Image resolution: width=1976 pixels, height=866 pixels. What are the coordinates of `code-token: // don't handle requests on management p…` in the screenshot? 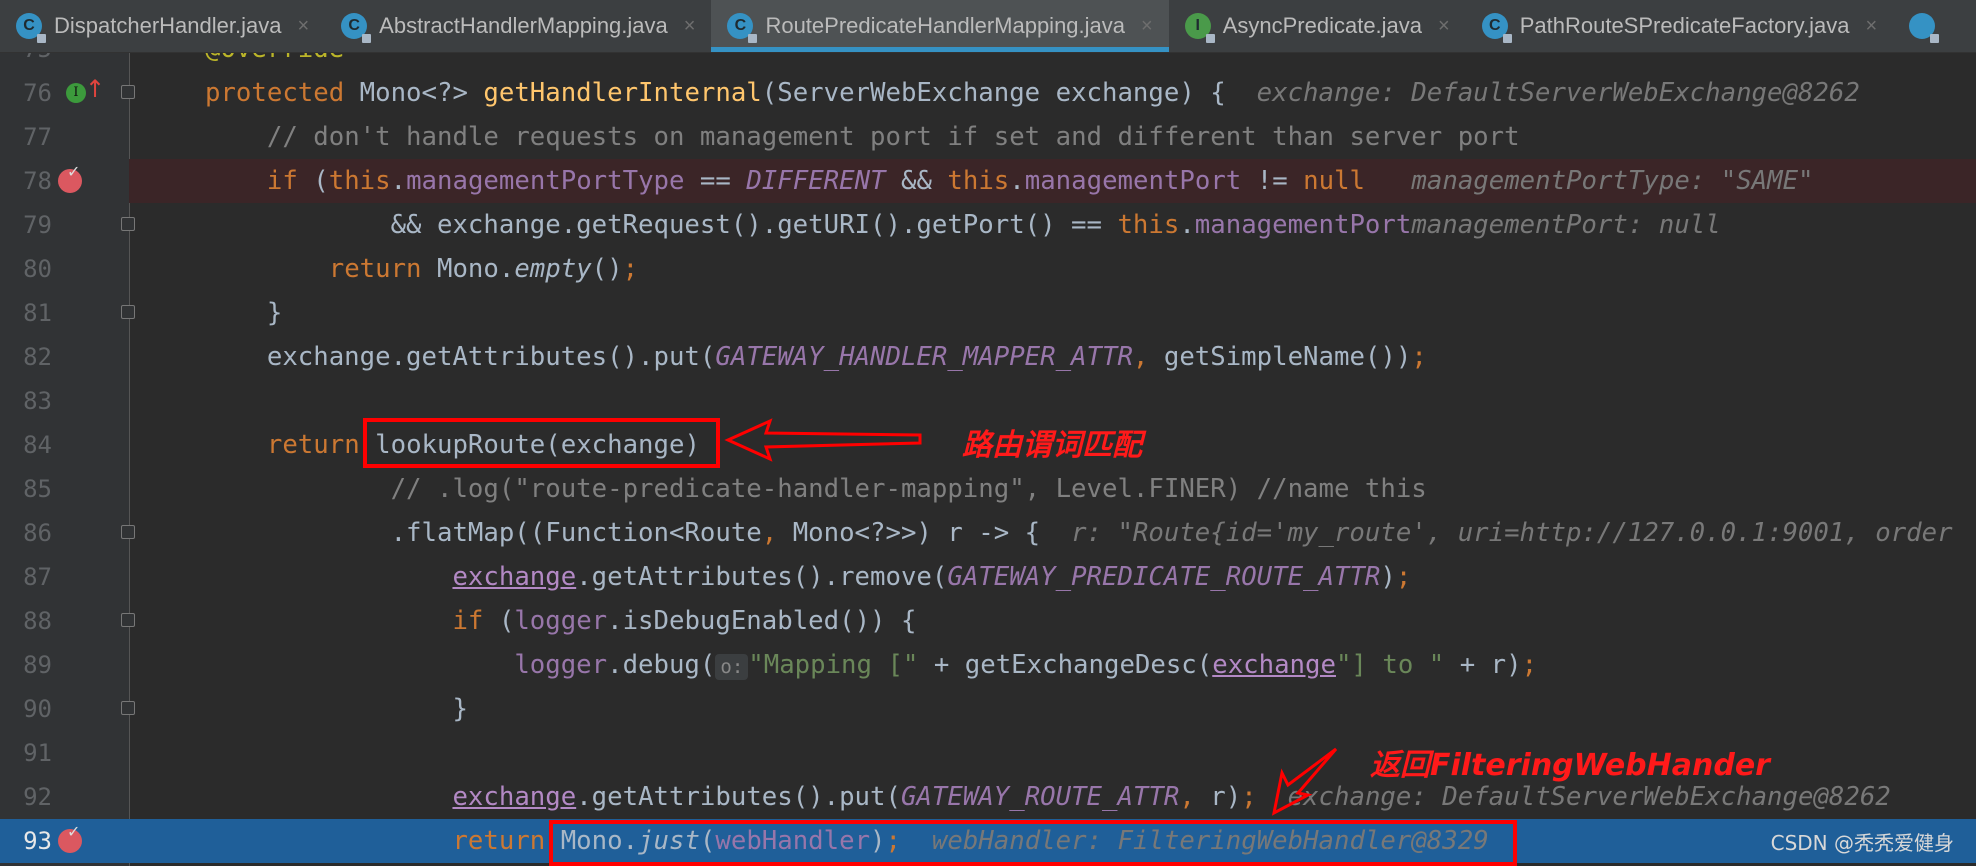 It's located at (893, 137).